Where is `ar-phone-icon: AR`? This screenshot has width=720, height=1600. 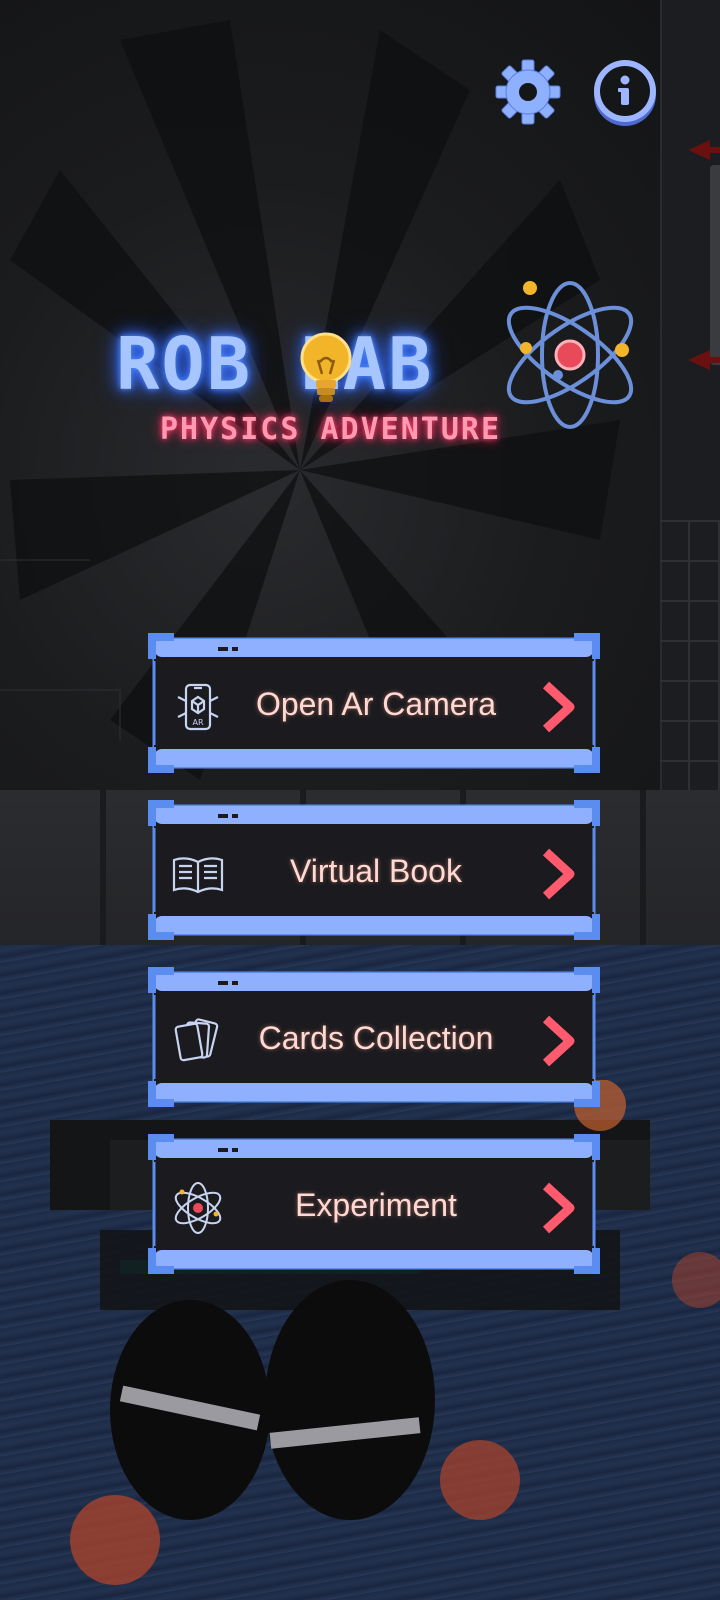 ar-phone-icon: AR is located at coordinates (198, 707).